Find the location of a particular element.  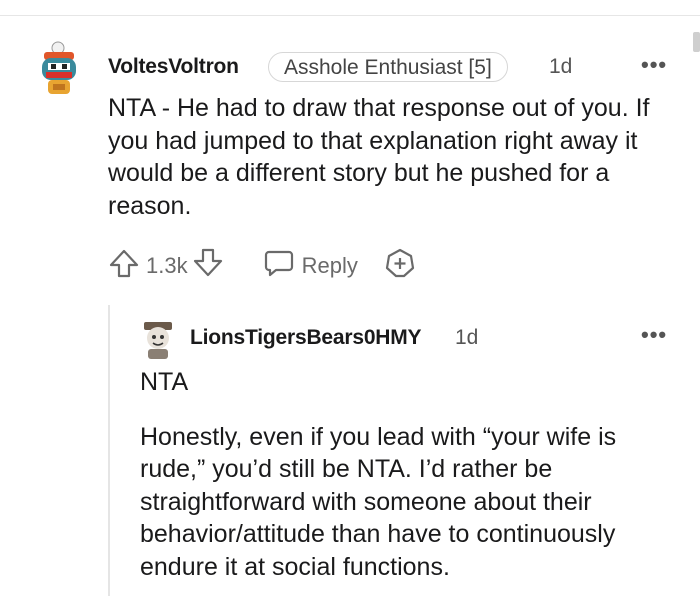

top-divider is located at coordinates (350, 15).